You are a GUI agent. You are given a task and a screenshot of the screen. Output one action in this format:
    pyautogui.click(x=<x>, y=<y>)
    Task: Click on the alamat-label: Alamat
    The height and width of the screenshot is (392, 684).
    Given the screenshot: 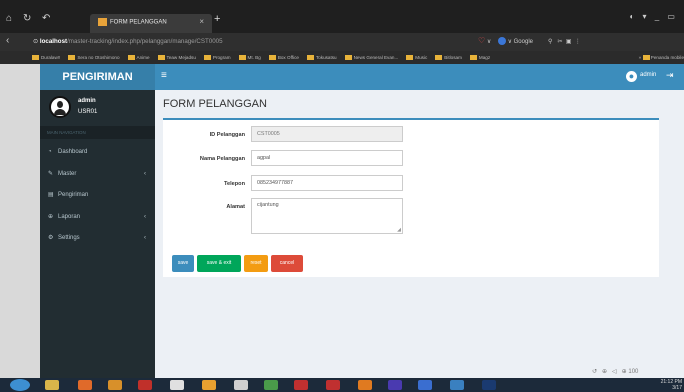 What is the action you would take?
    pyautogui.click(x=235, y=207)
    